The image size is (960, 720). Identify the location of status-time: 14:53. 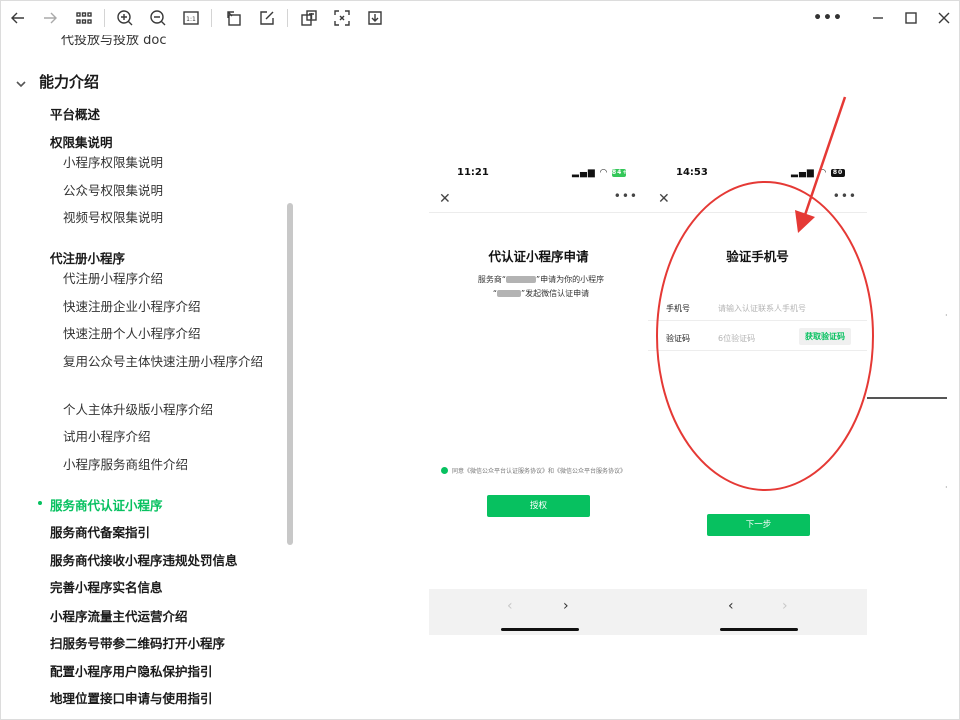
(692, 172).